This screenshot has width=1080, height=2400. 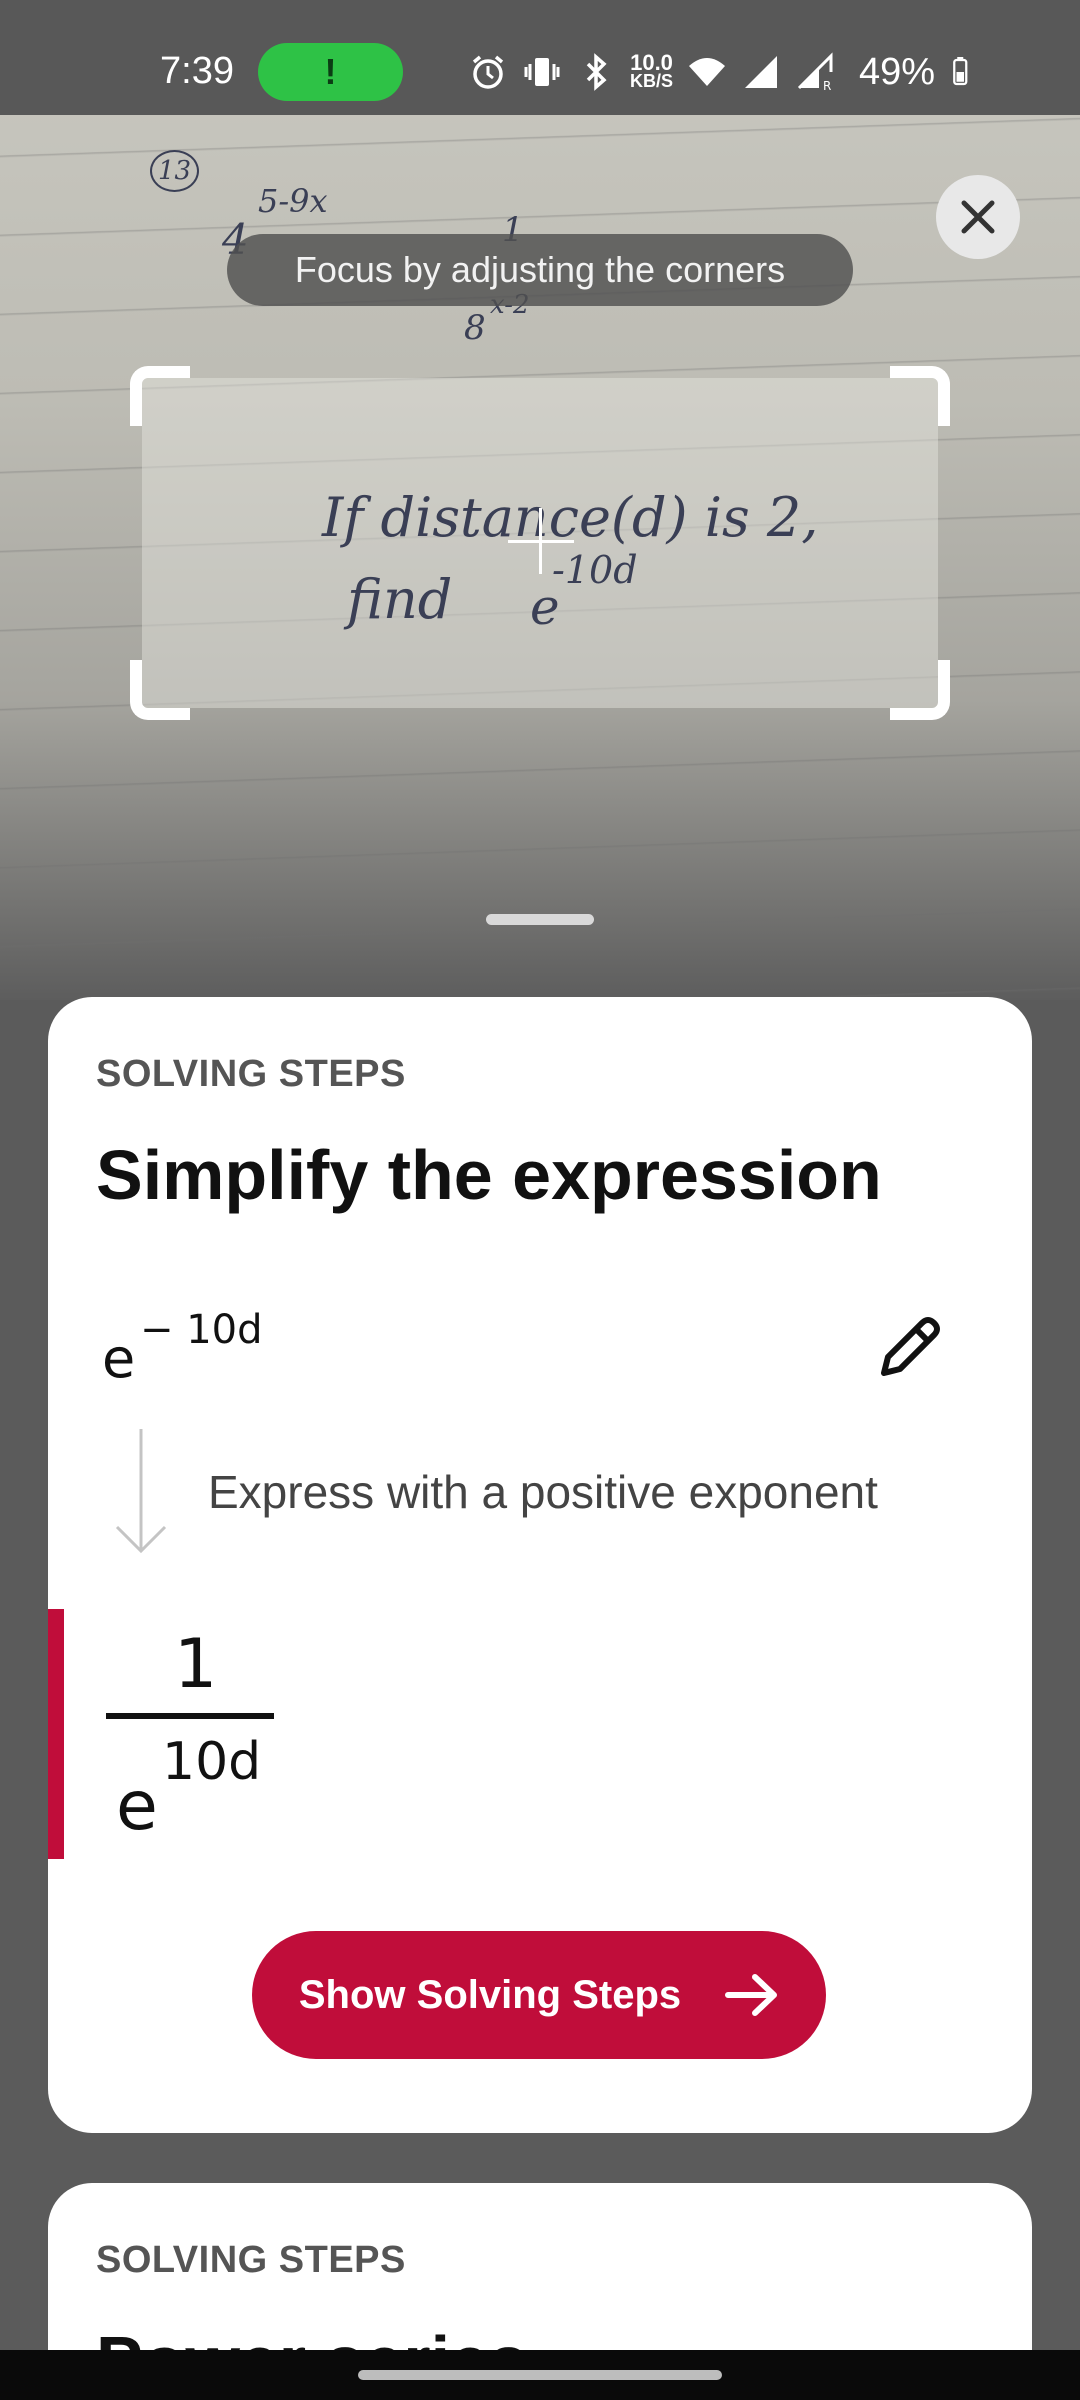 I want to click on handwritten-exponent: -10d, so click(x=595, y=570).